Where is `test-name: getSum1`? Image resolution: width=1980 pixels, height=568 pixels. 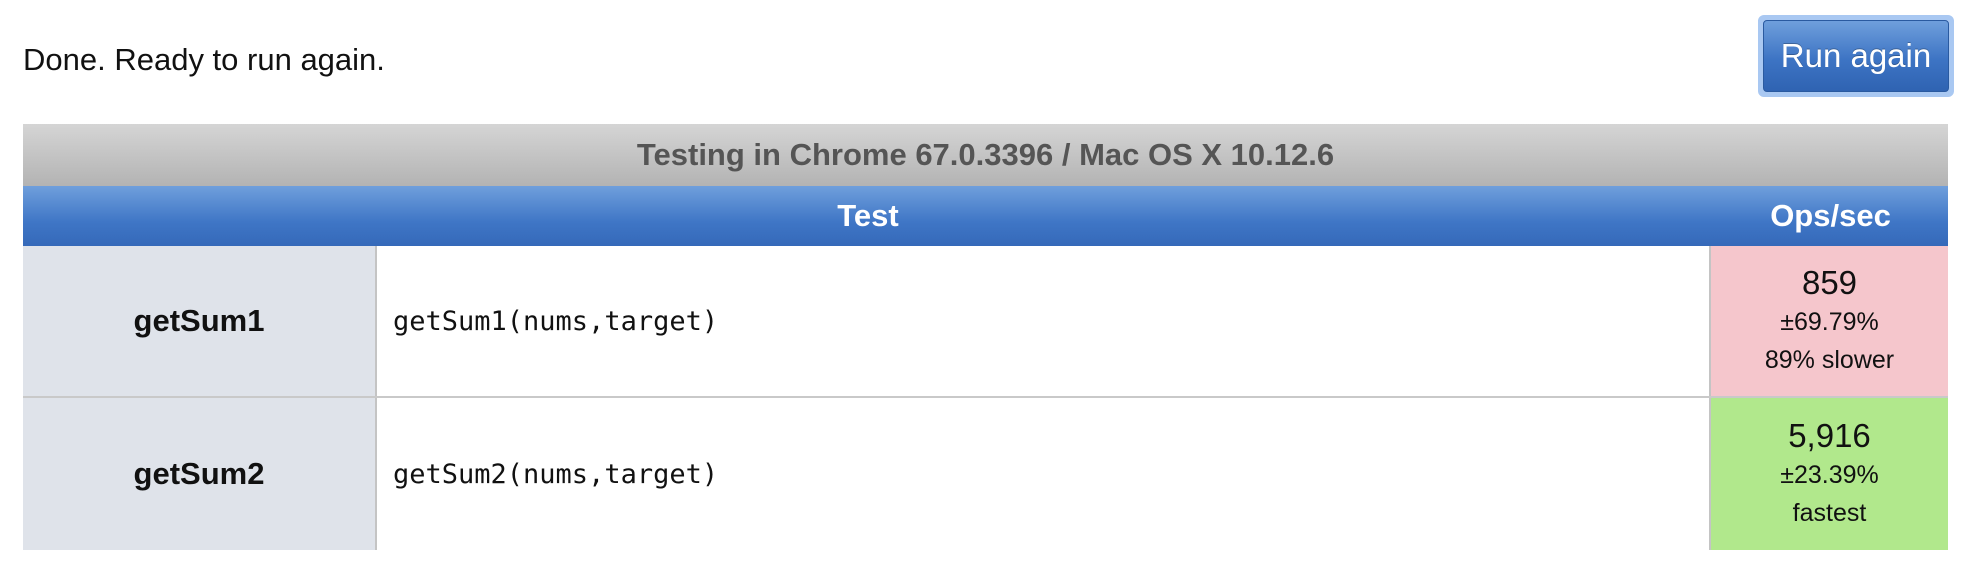 test-name: getSum1 is located at coordinates (200, 321).